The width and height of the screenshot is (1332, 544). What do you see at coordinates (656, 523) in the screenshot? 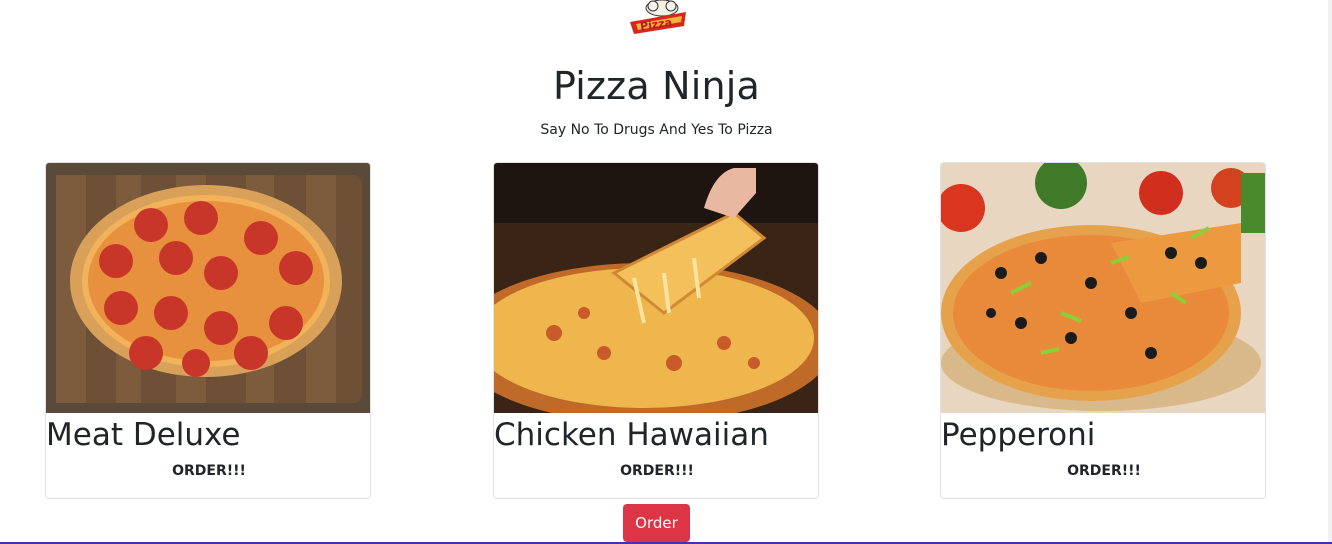
I see `order-button: Order` at bounding box center [656, 523].